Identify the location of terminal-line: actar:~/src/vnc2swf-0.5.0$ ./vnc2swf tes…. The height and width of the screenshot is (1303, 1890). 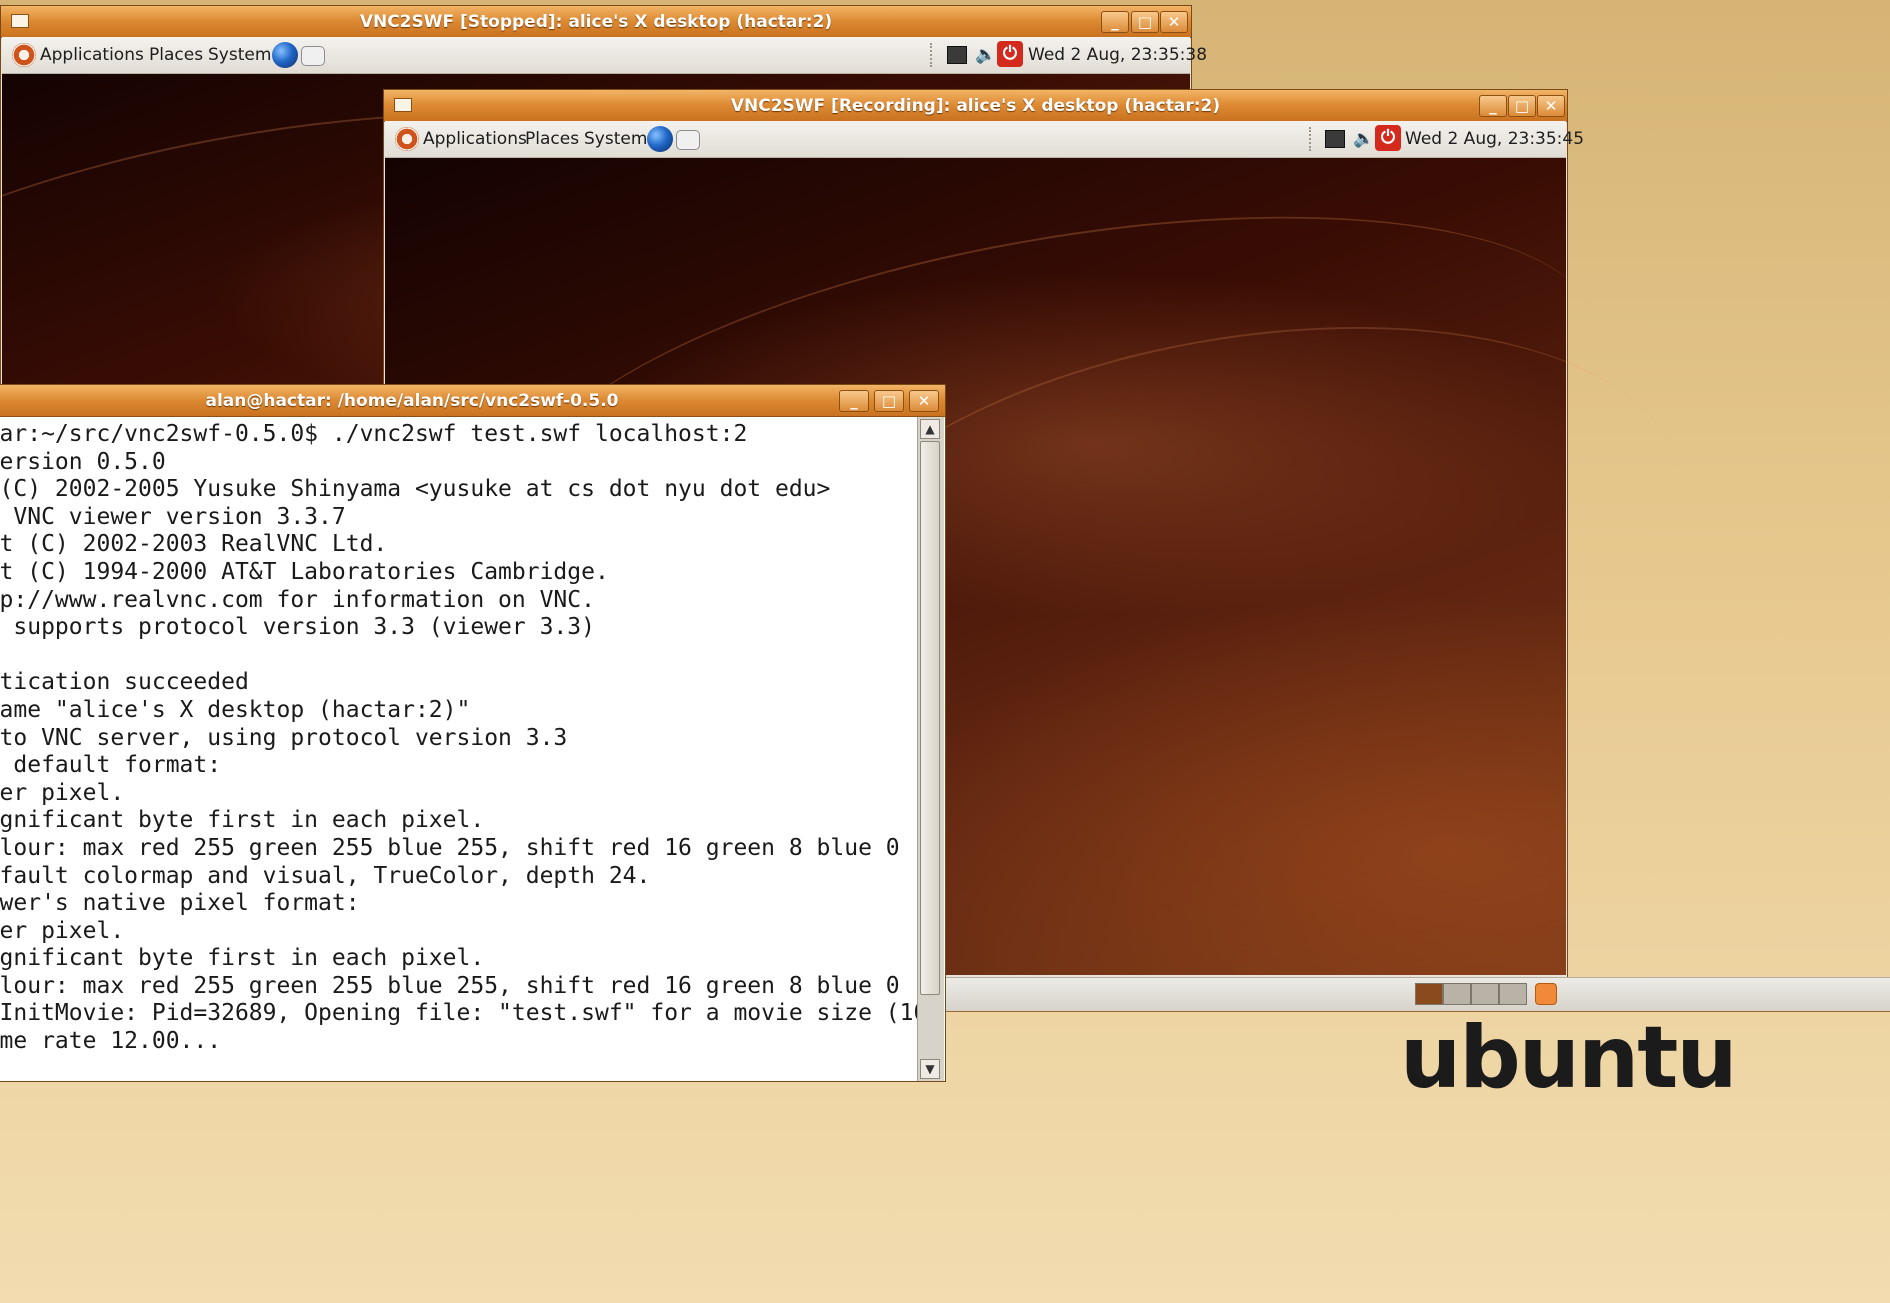
(374, 434).